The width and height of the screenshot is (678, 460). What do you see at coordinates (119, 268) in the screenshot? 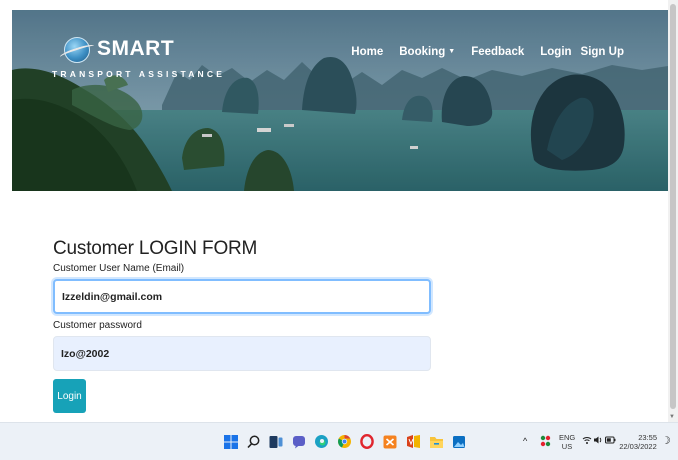
I see `email-label: Customer User Name (Email)` at bounding box center [119, 268].